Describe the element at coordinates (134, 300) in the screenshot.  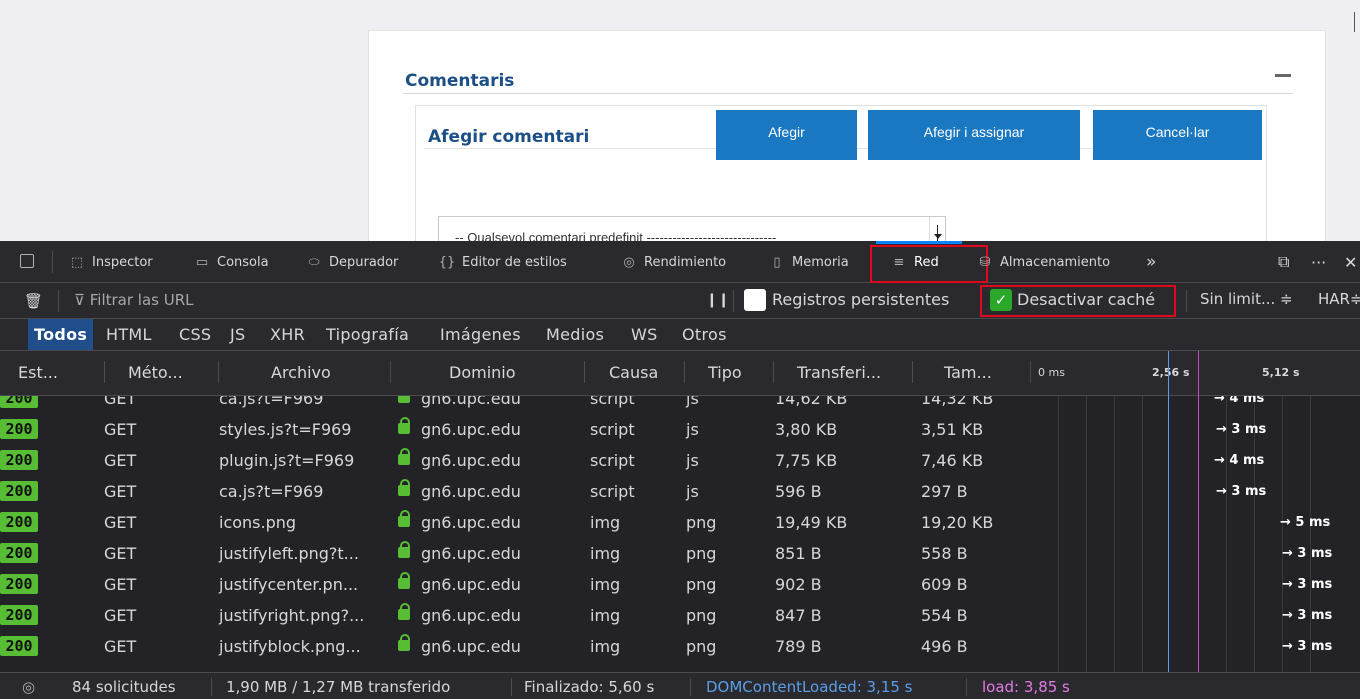
I see `url-filter-input: ⊽ Filtrar las URL` at that location.